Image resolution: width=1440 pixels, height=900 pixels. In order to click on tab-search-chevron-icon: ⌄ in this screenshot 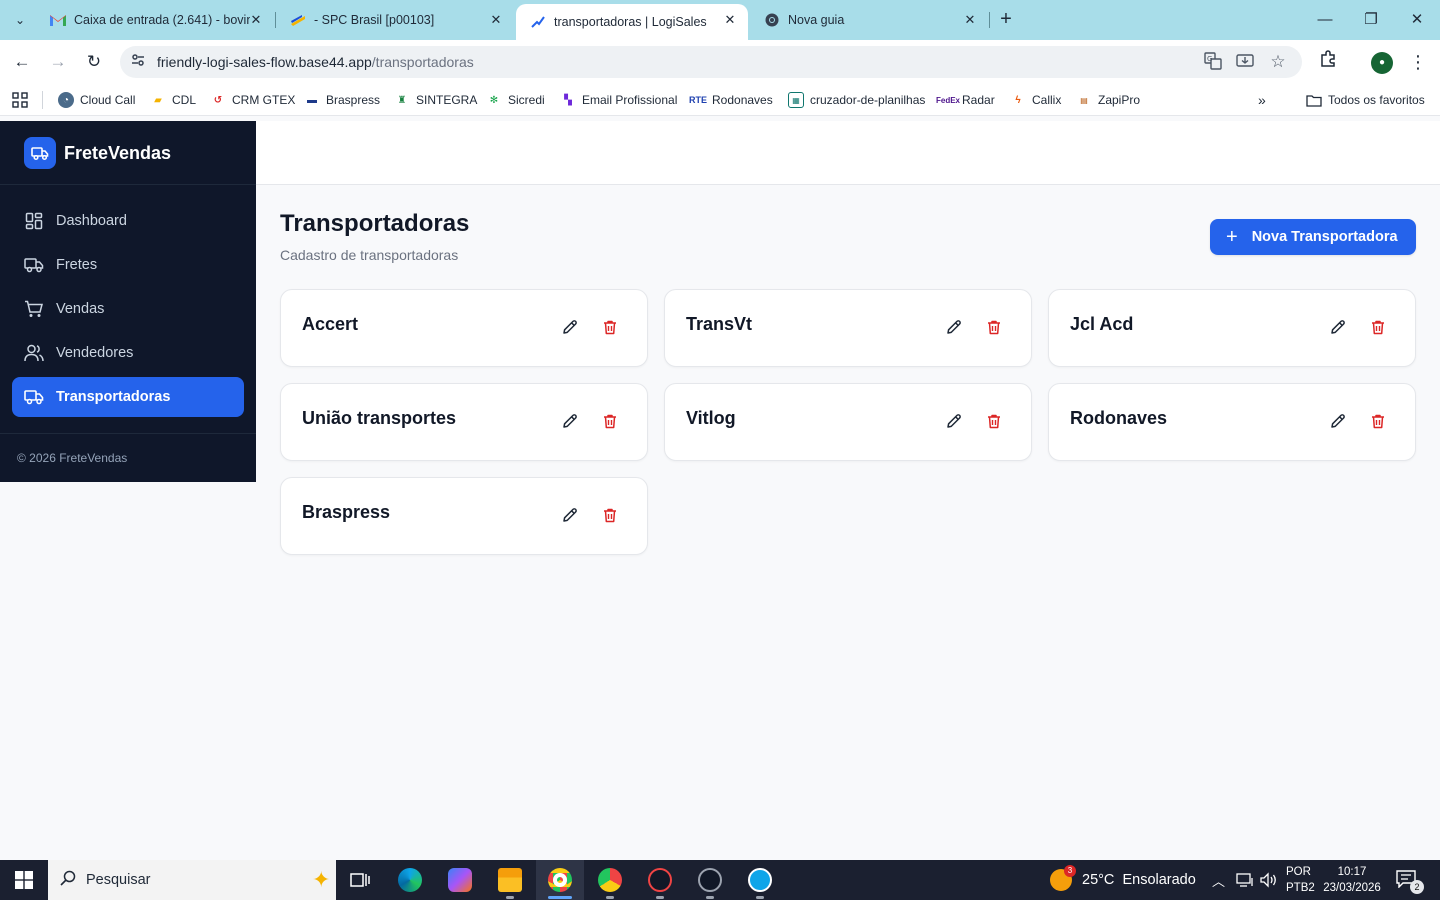, I will do `click(20, 20)`.